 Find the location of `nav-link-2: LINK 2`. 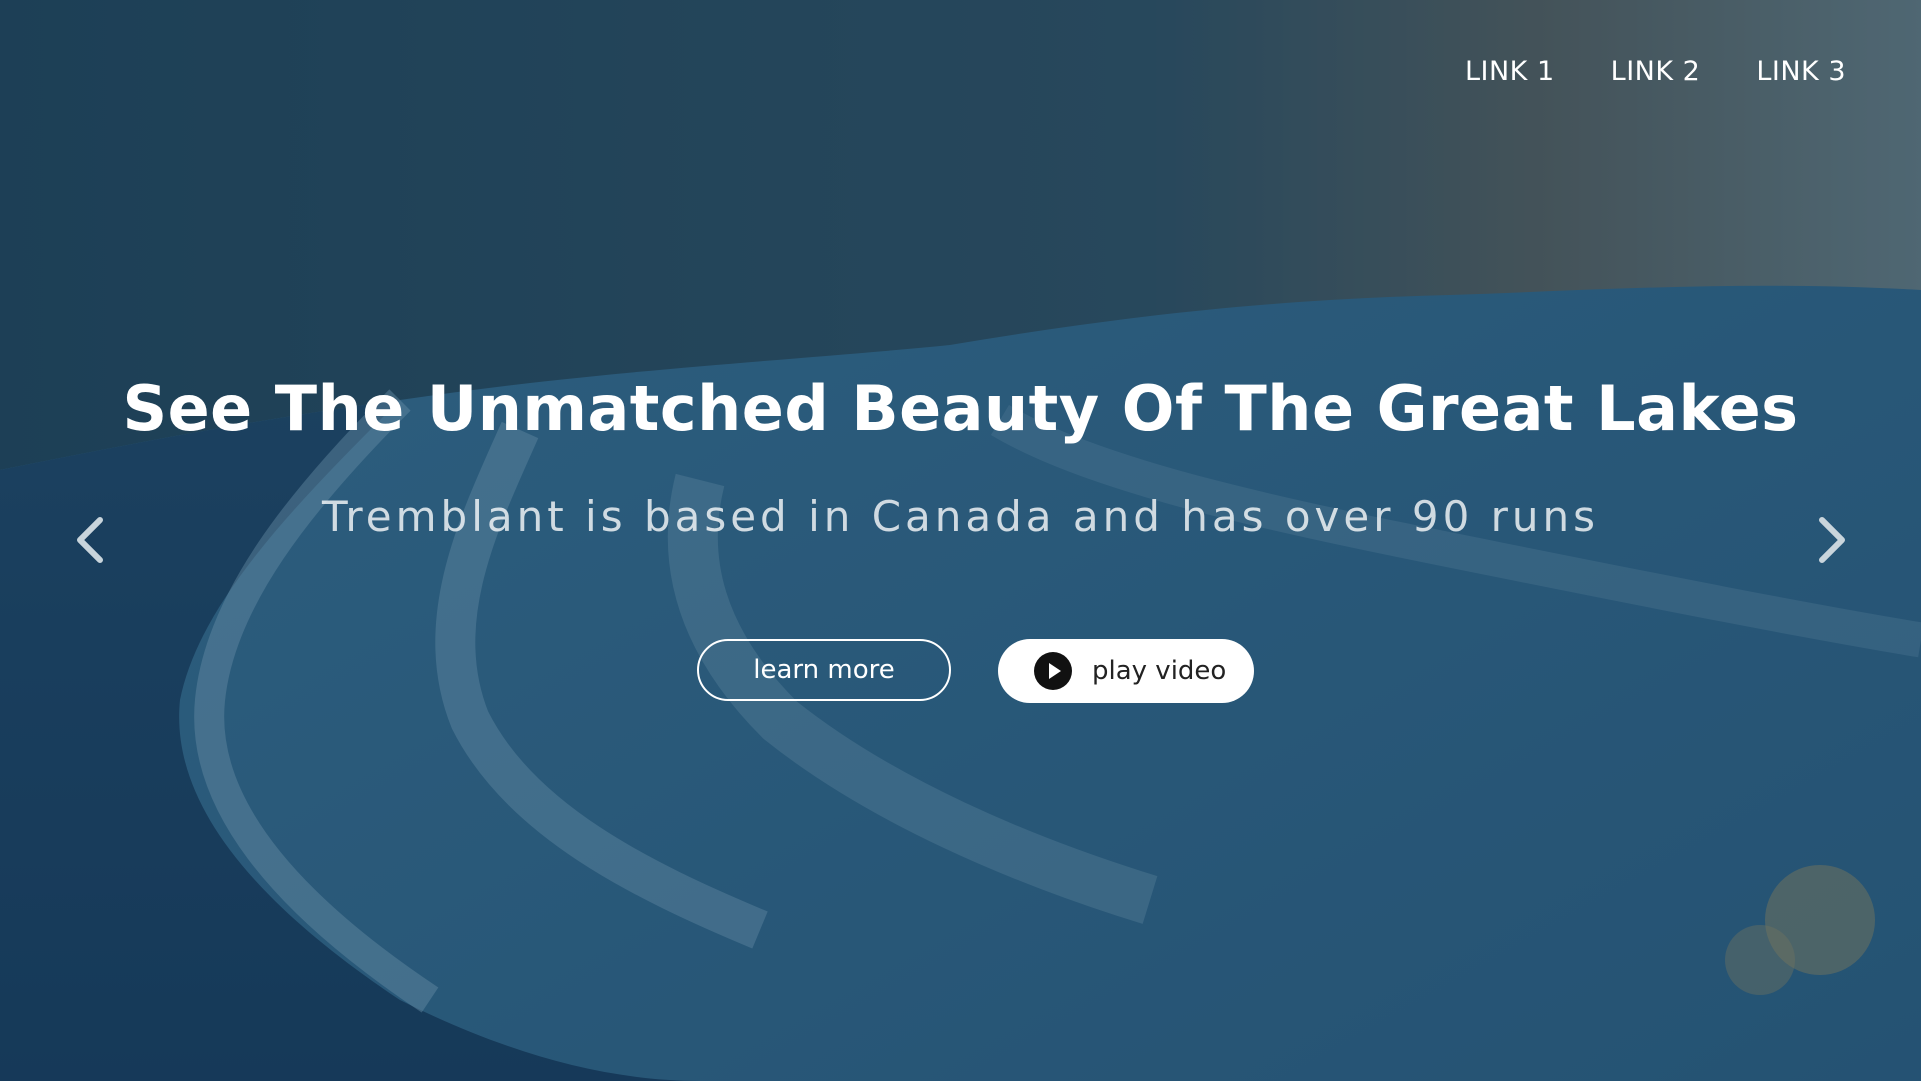

nav-link-2: LINK 2 is located at coordinates (1656, 71).